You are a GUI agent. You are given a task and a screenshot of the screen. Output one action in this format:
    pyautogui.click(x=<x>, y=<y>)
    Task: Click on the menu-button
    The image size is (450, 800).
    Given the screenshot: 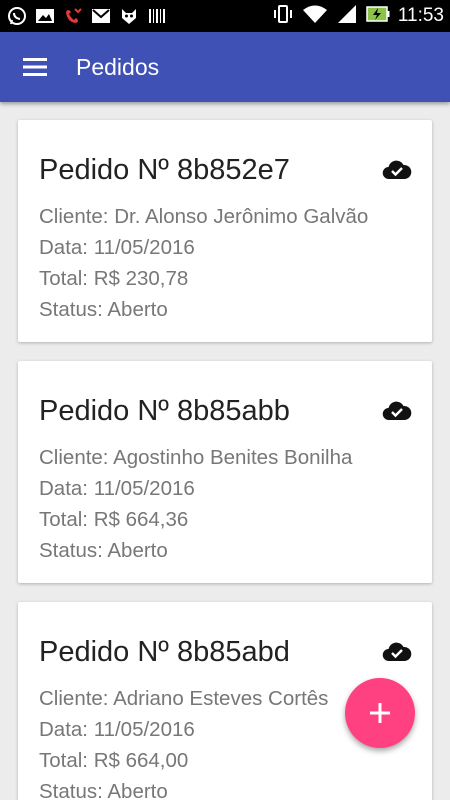 What is the action you would take?
    pyautogui.click(x=35, y=67)
    